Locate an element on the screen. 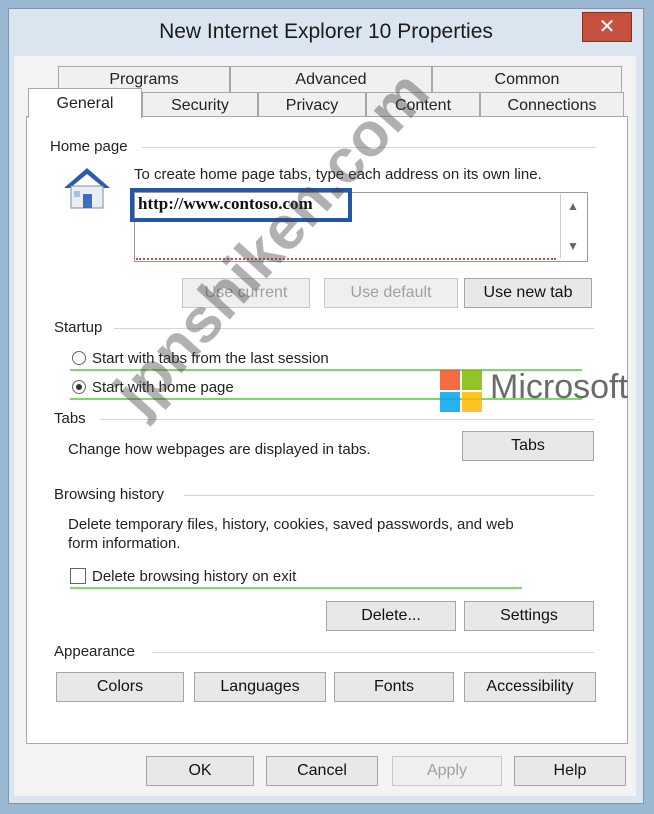 This screenshot has width=654, height=814. tab-connections: Connections is located at coordinates (552, 105).